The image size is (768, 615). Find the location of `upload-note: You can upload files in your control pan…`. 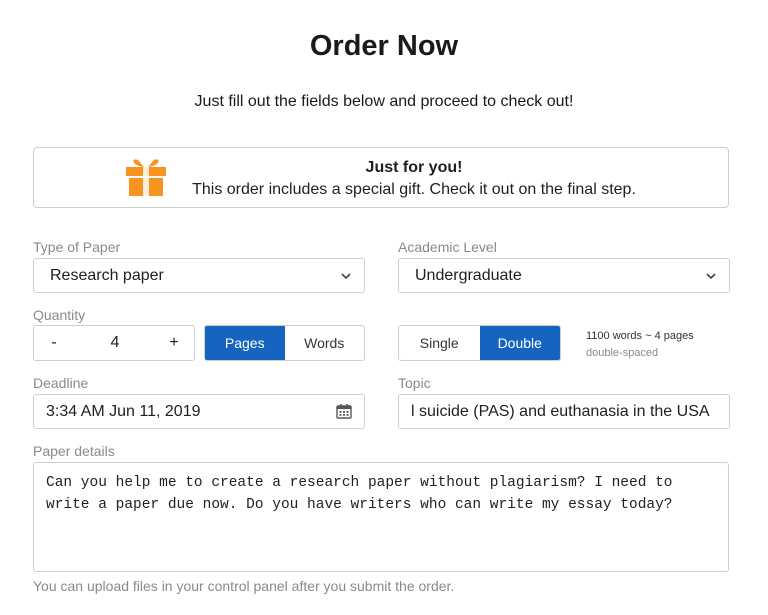

upload-note: You can upload files in your control pan… is located at coordinates (244, 586).